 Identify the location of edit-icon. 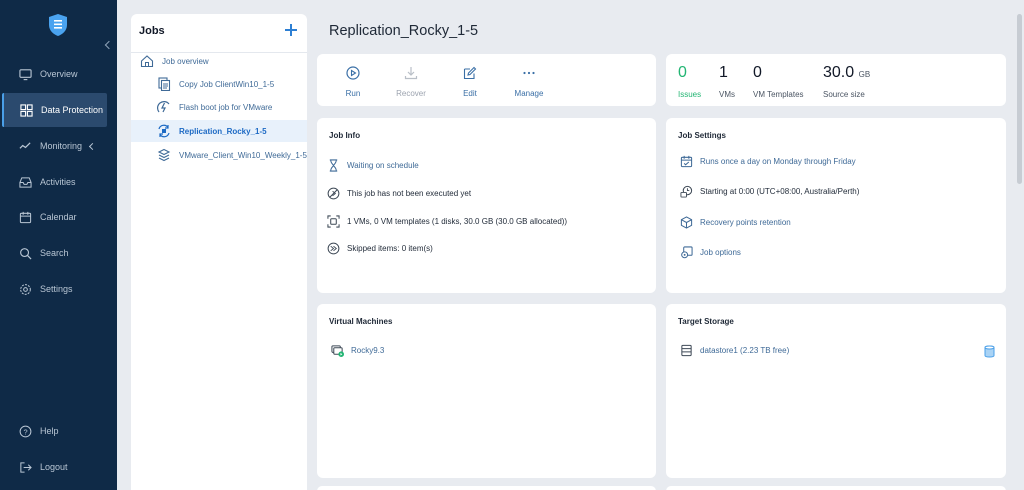
(470, 73).